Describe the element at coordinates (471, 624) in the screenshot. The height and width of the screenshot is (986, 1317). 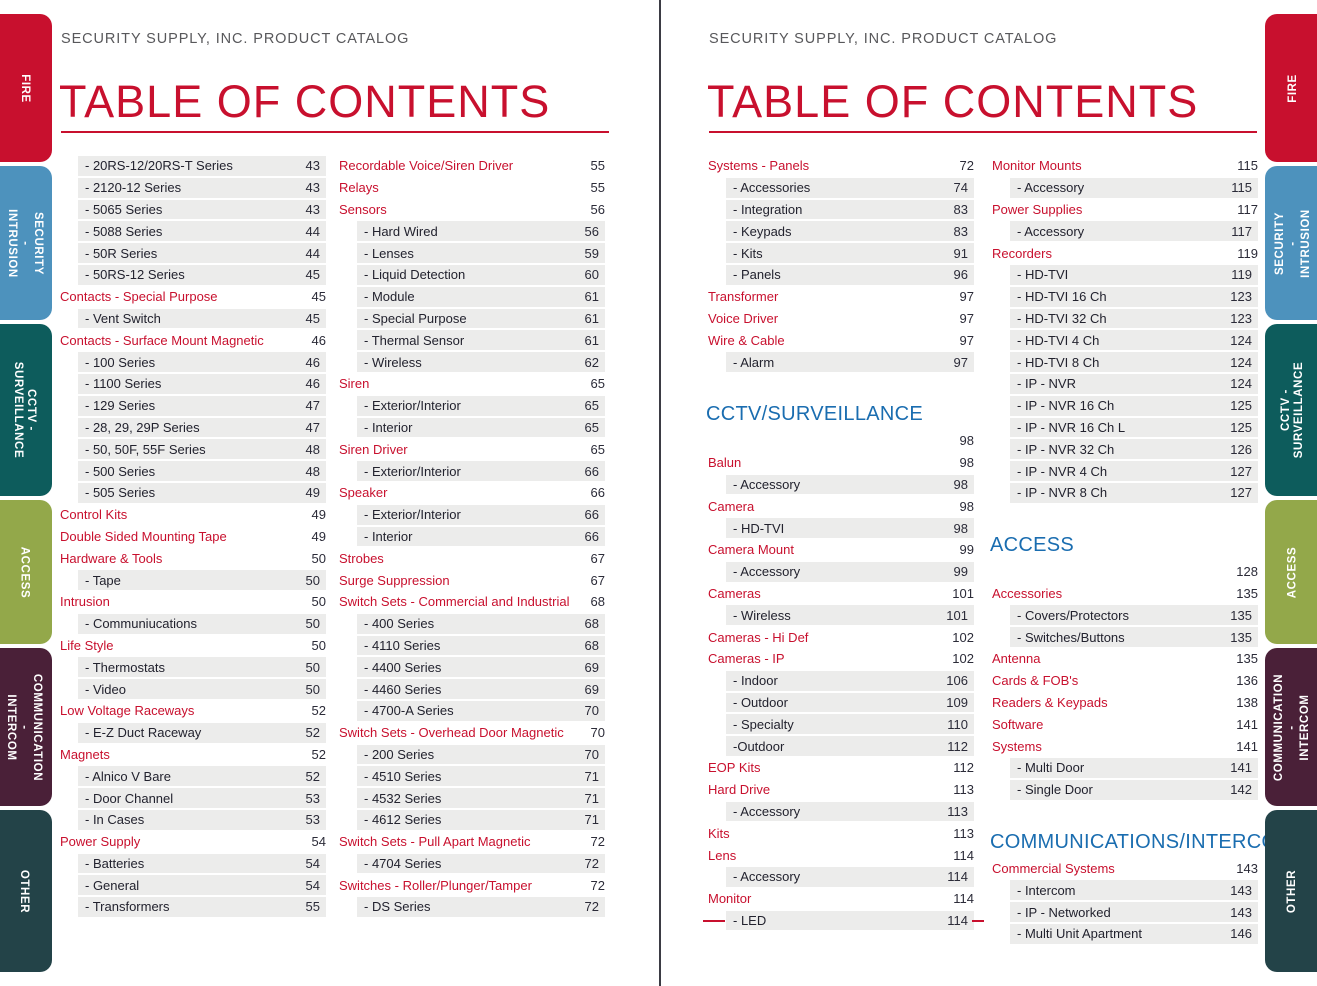
I see `toc-entry: - 400 Series 68` at that location.